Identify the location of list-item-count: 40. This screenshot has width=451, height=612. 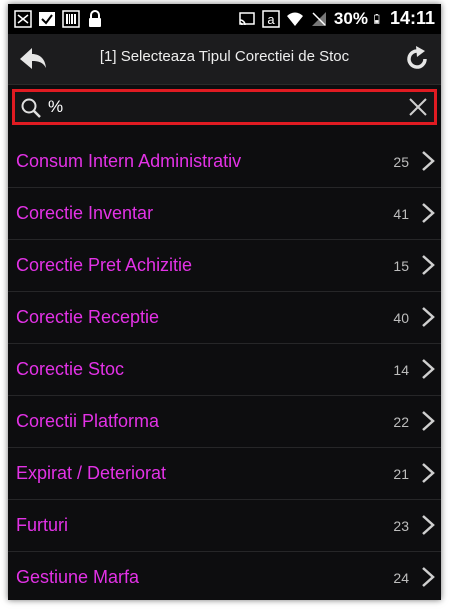
(401, 318).